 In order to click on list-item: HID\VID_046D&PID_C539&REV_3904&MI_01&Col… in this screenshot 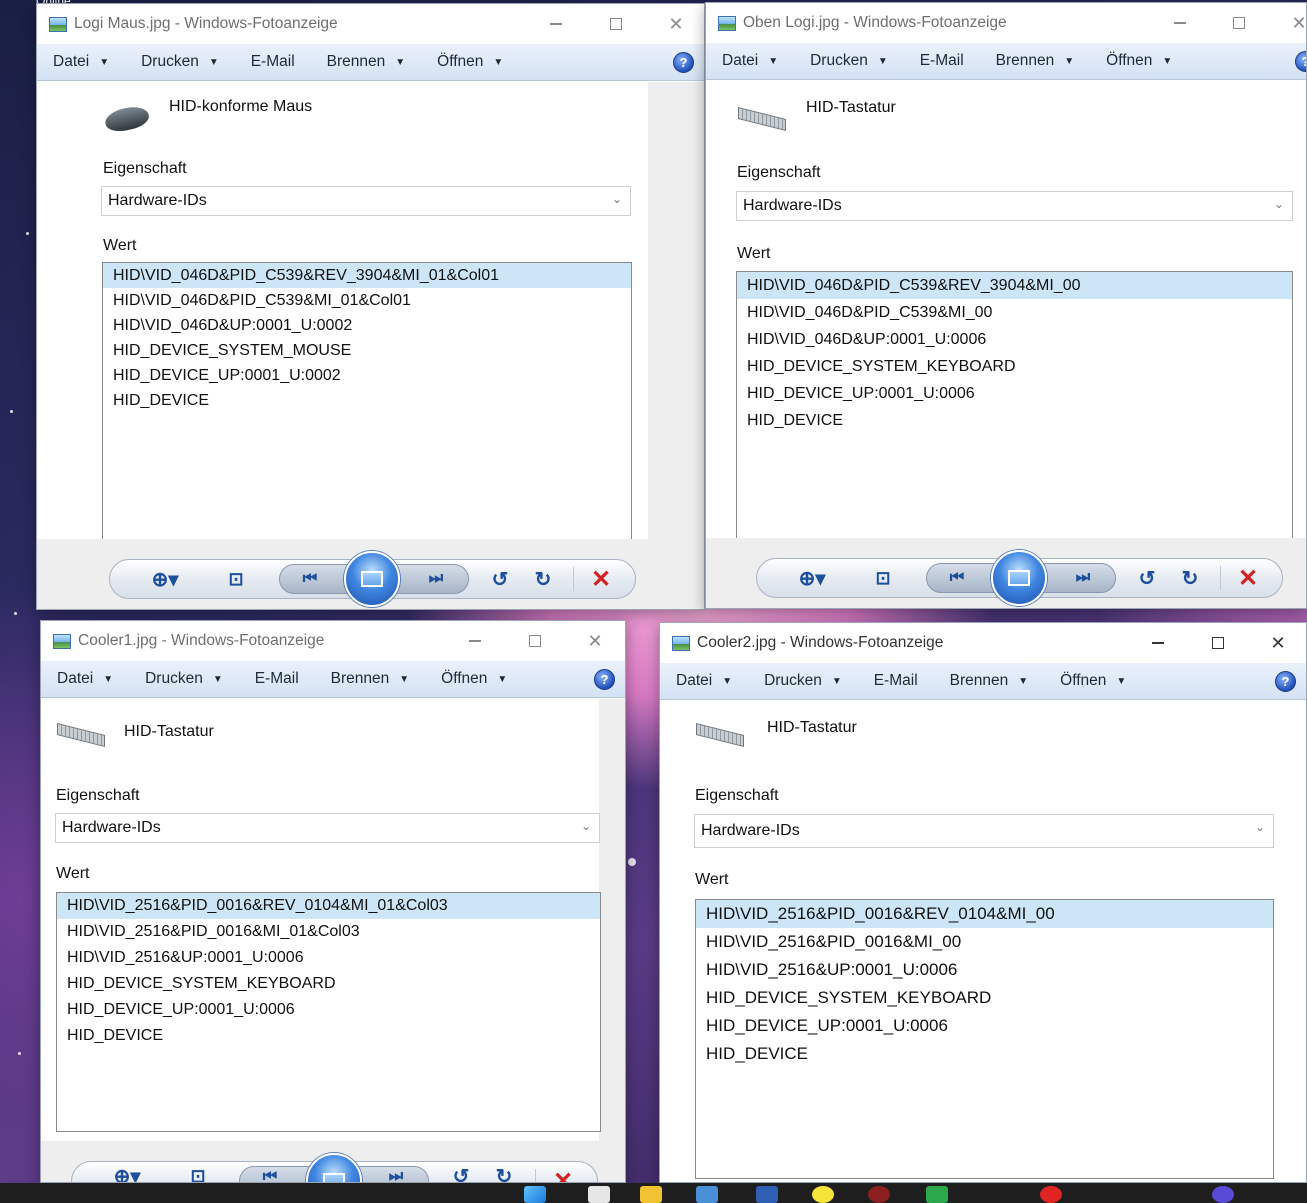, I will do `click(367, 275)`.